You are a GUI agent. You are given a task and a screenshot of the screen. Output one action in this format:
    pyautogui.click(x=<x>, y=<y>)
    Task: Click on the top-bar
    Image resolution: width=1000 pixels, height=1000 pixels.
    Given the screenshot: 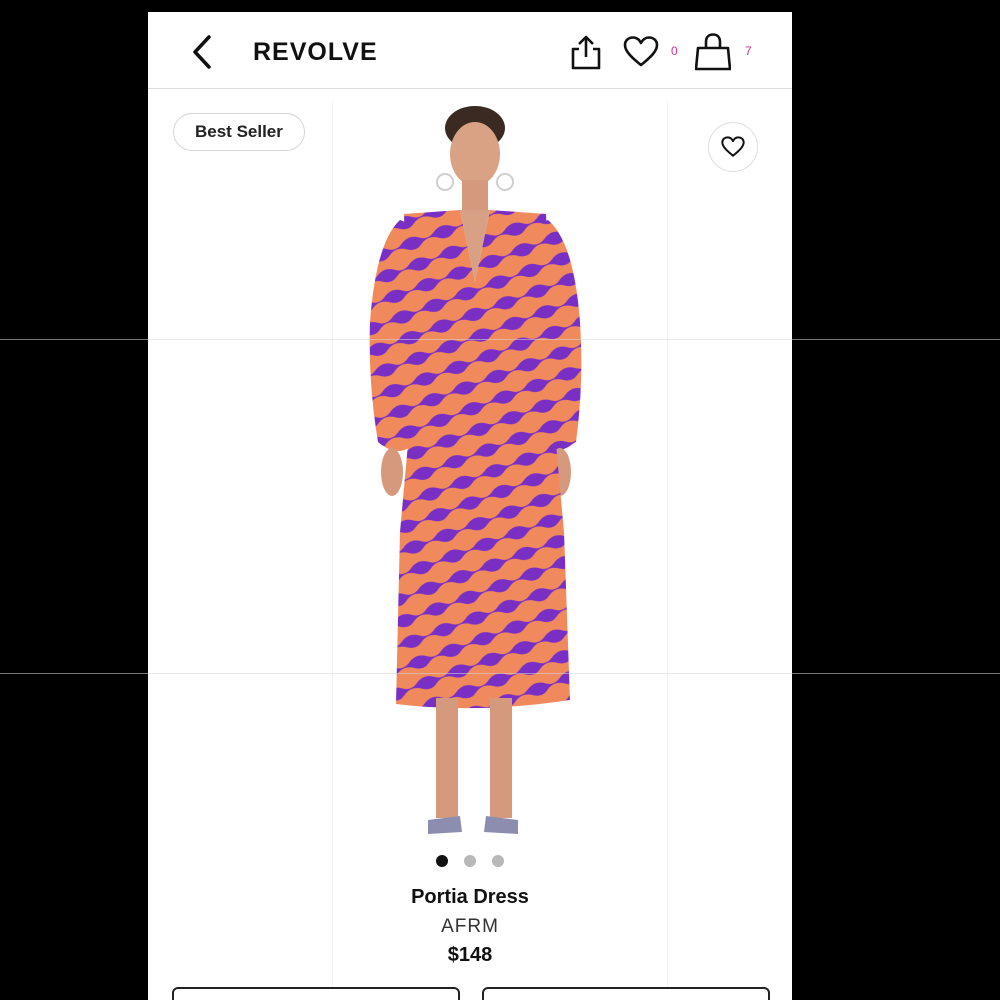 What is the action you would take?
    pyautogui.click(x=500, y=6)
    